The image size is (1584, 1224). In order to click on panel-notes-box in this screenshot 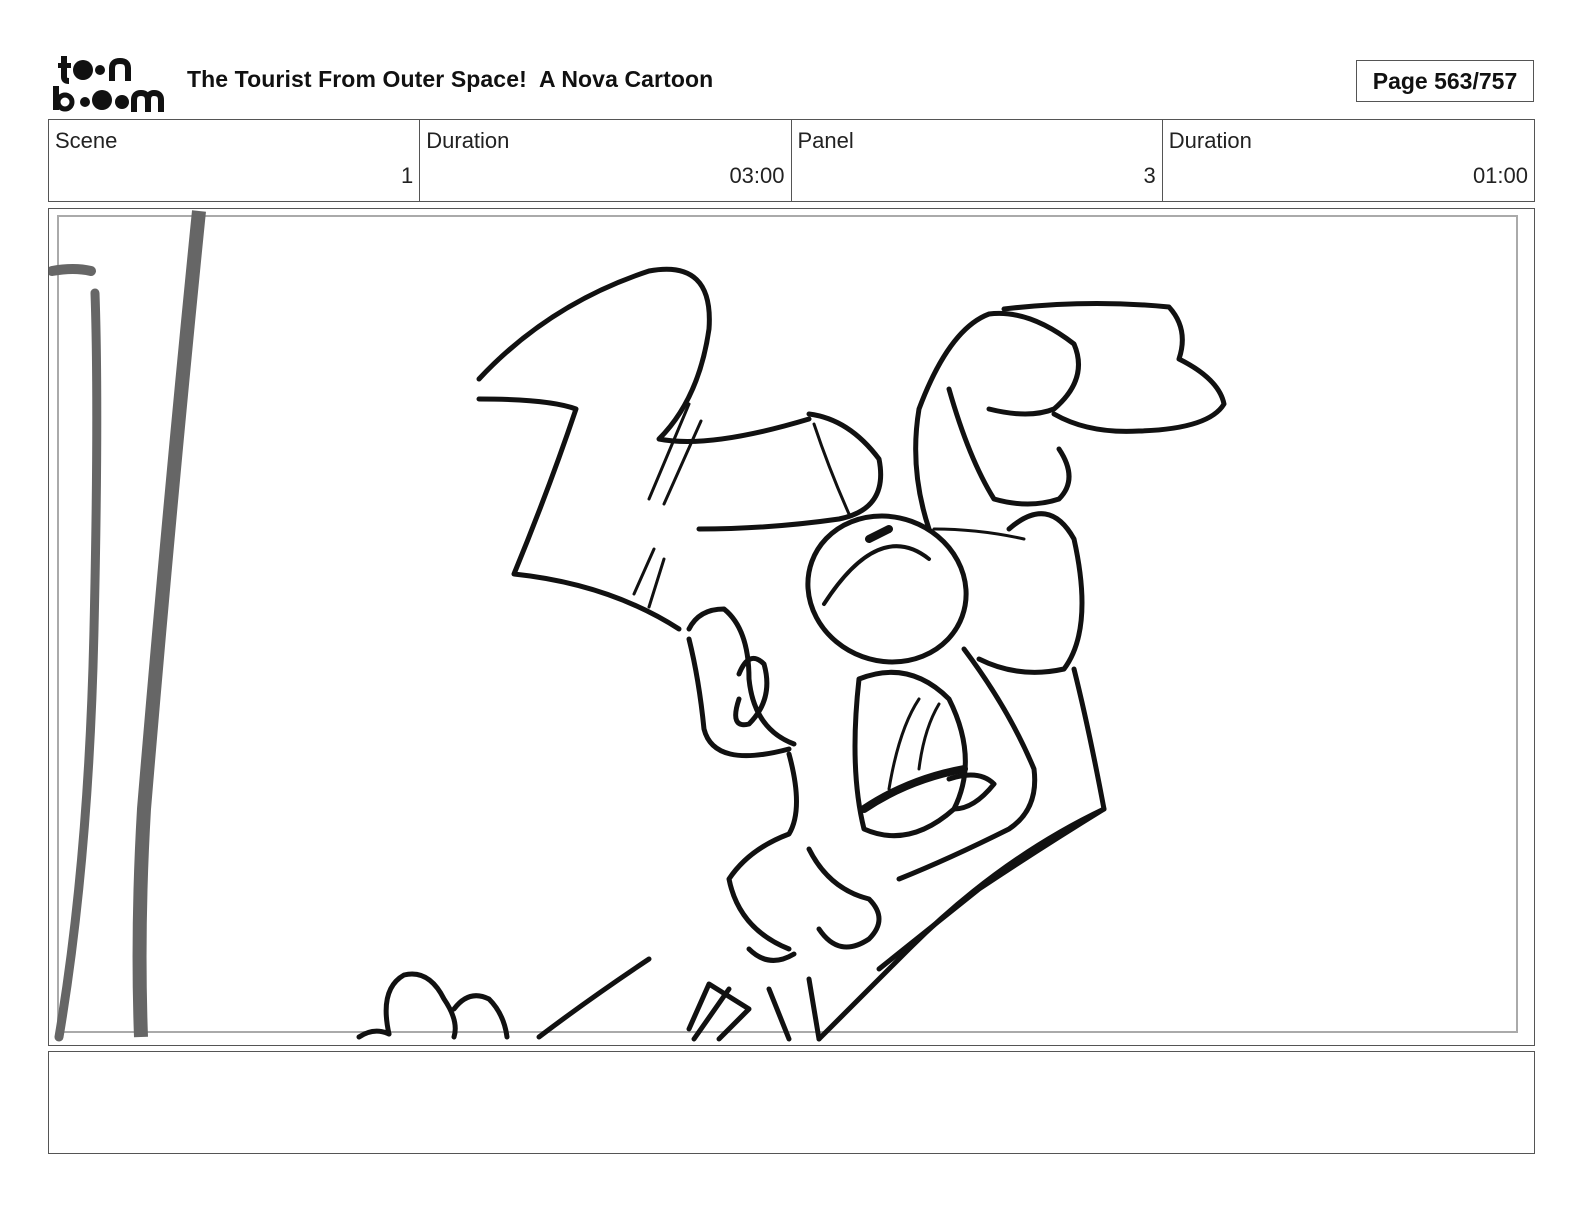, I will do `click(791, 1102)`.